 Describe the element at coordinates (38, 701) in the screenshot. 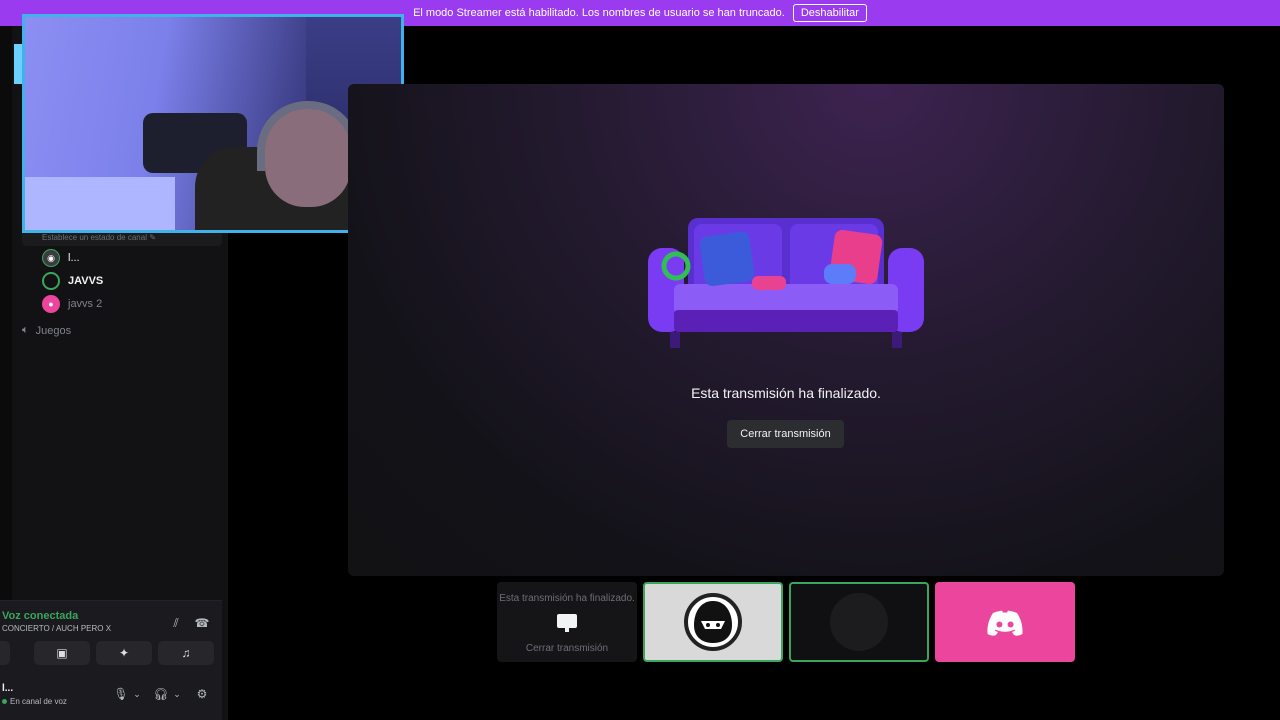

I see `user-status-text: En canal de voz` at that location.